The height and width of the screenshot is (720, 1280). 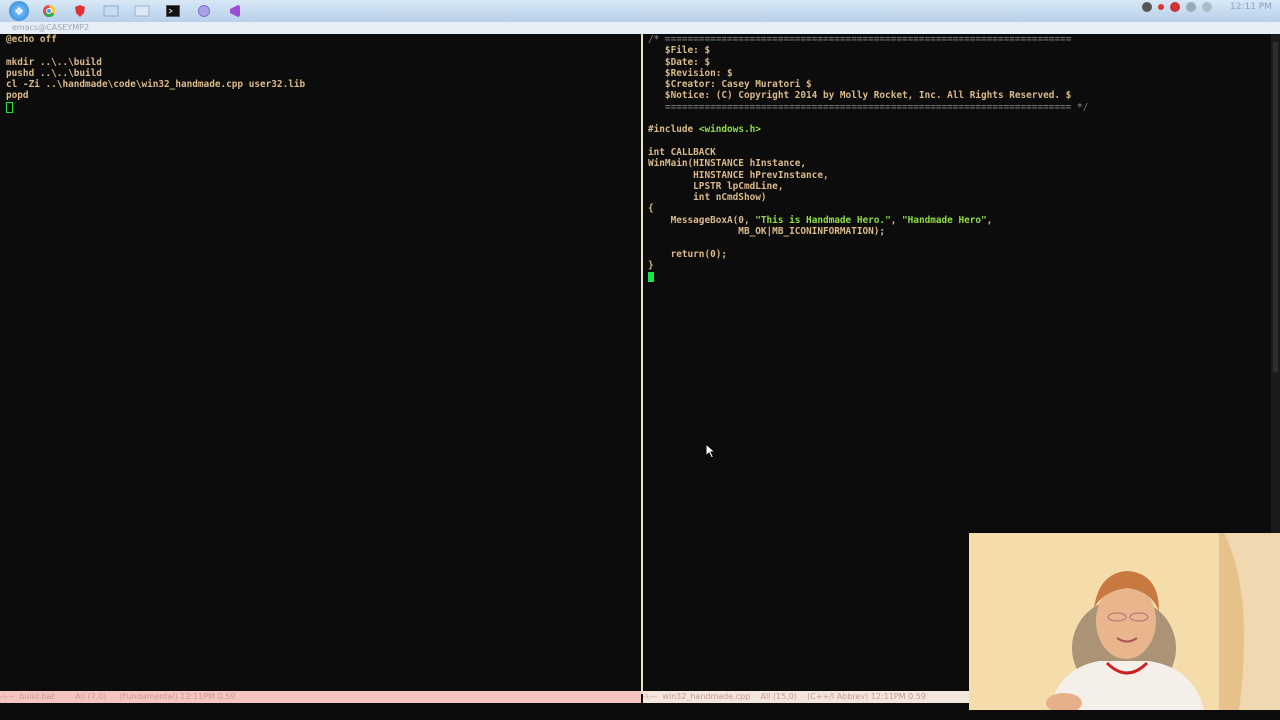 I want to click on chrome-icon, so click(x=49, y=11).